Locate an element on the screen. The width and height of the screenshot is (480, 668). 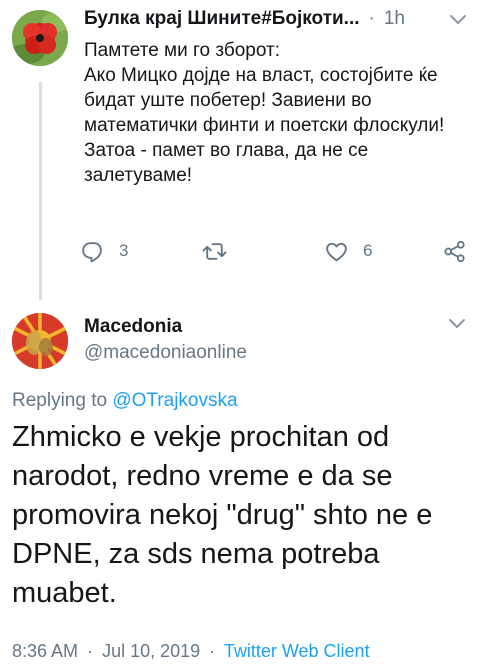
share-icon is located at coordinates (454, 251).